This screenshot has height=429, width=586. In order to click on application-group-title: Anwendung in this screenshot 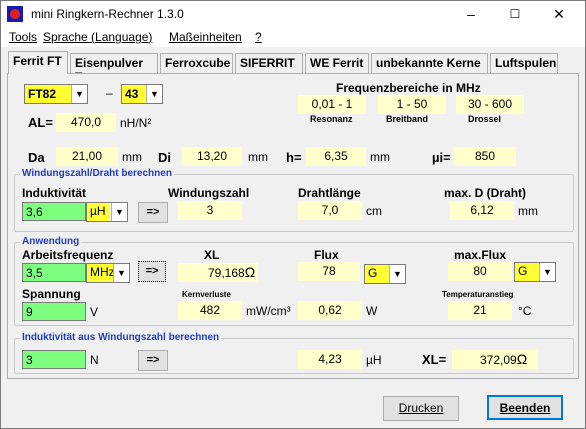, I will do `click(51, 241)`.